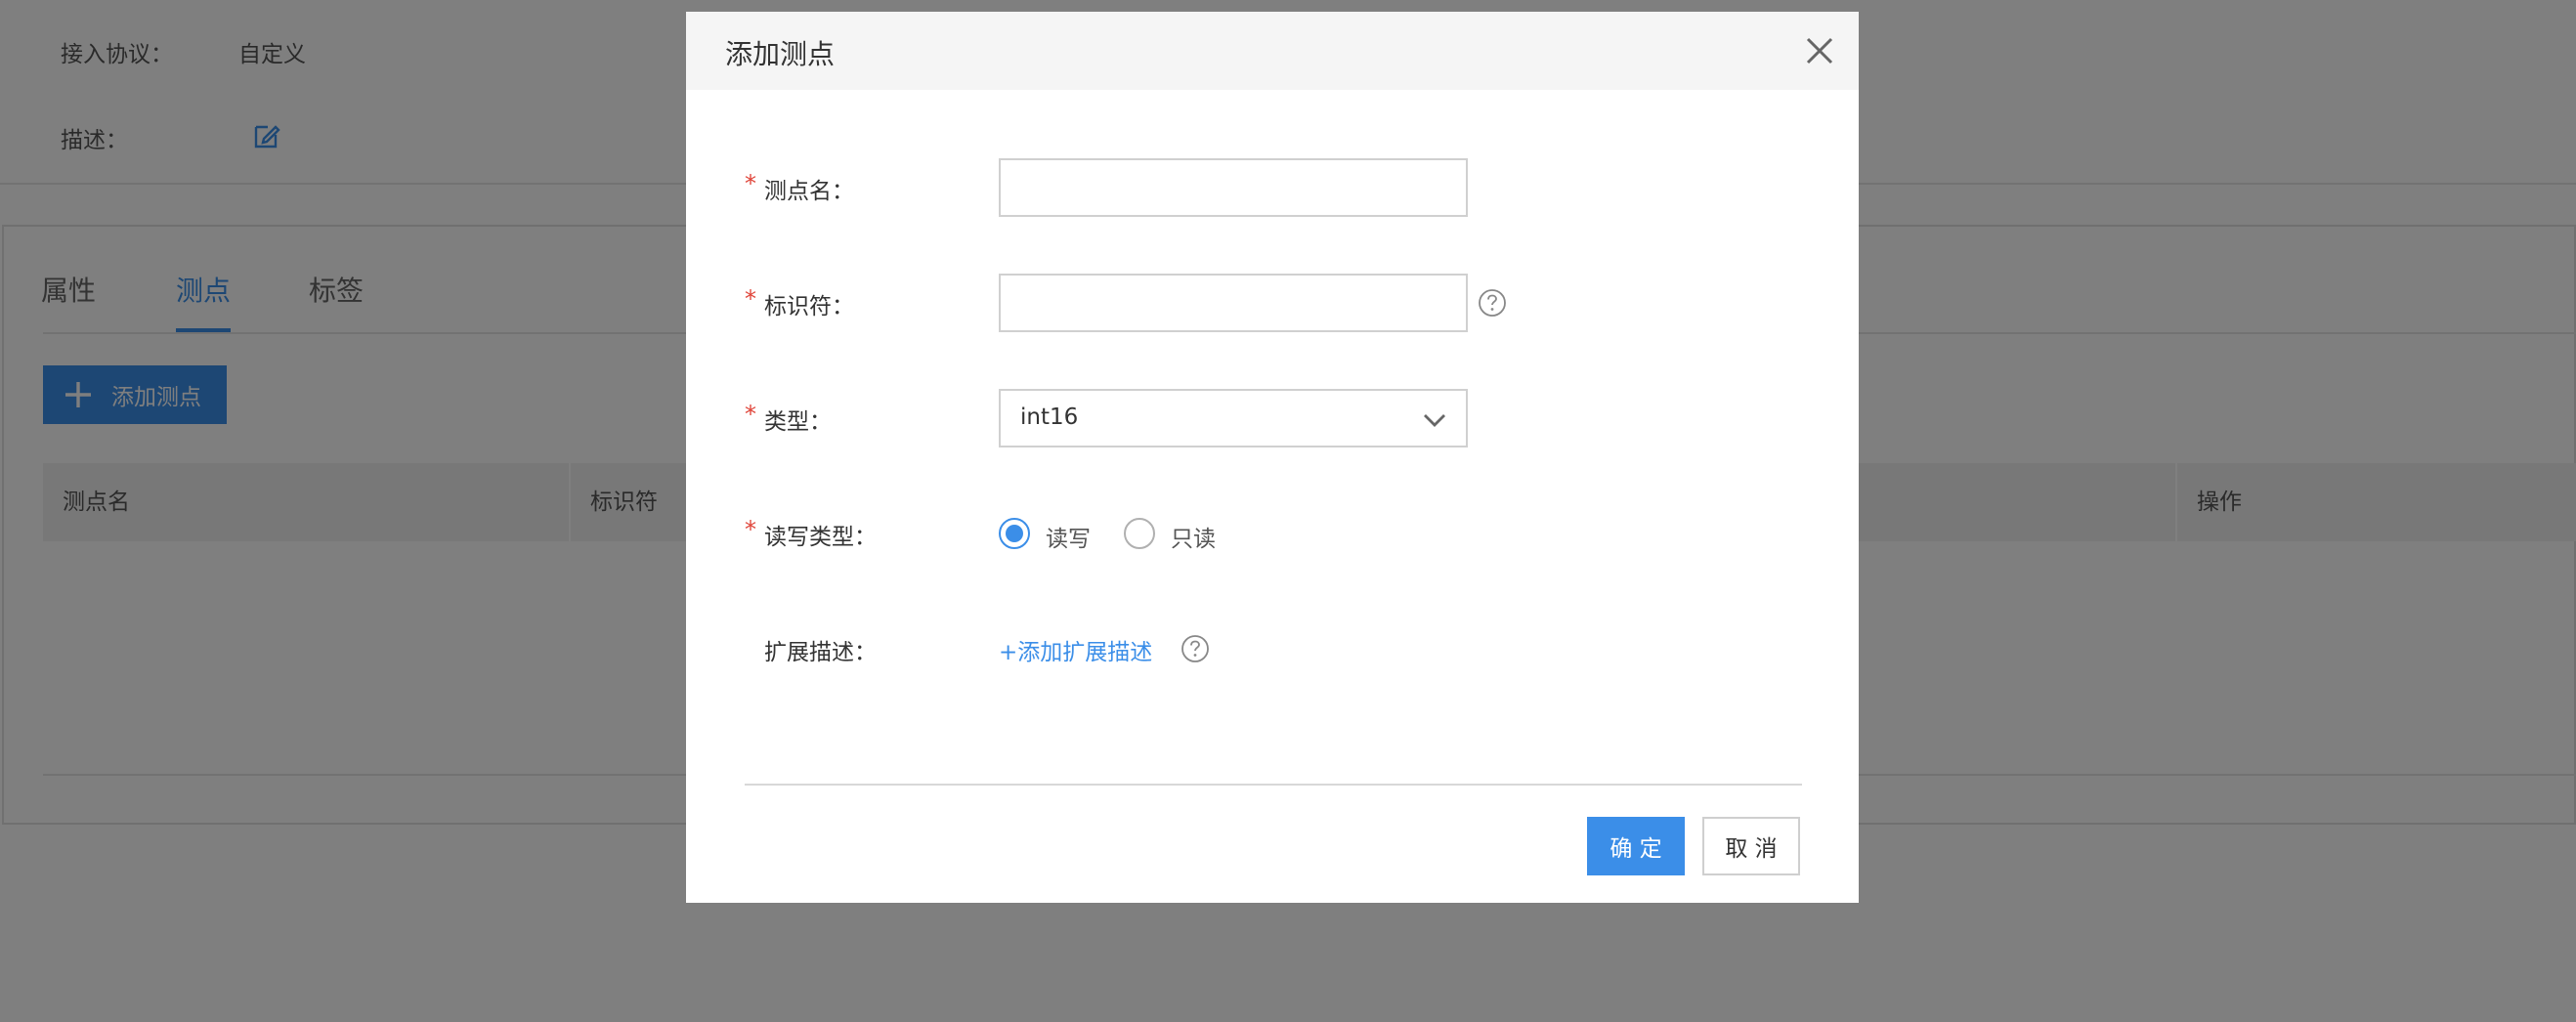  What do you see at coordinates (1273, 533) in the screenshot?
I see `form-row-rw-type: * 读写类型： 读写 只读` at bounding box center [1273, 533].